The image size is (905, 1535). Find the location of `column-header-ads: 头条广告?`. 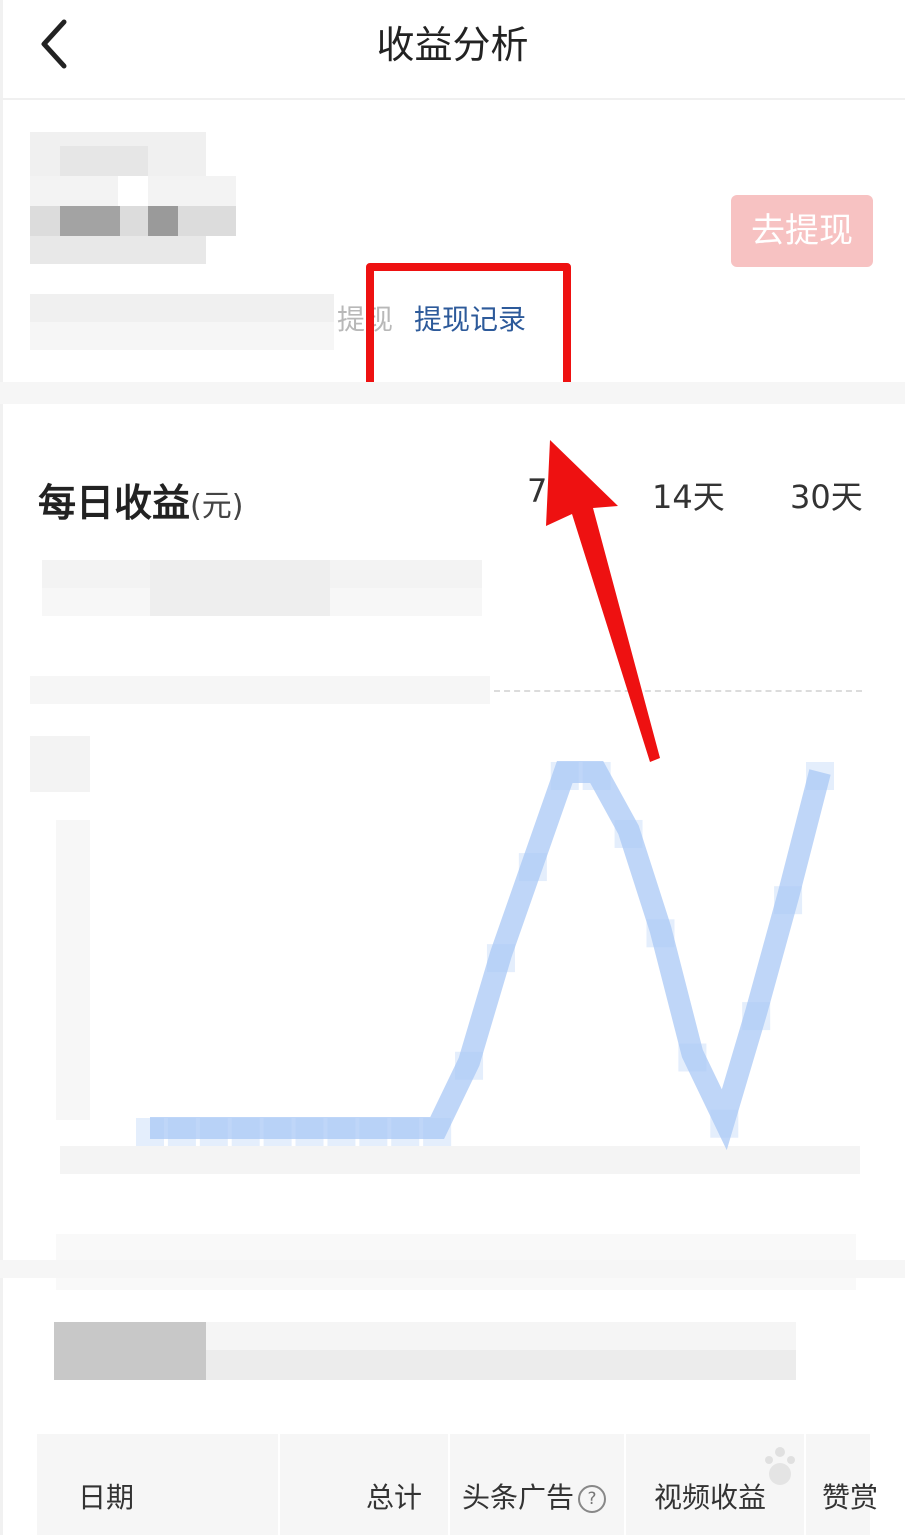

column-header-ads: 头条广告? is located at coordinates (534, 1496).